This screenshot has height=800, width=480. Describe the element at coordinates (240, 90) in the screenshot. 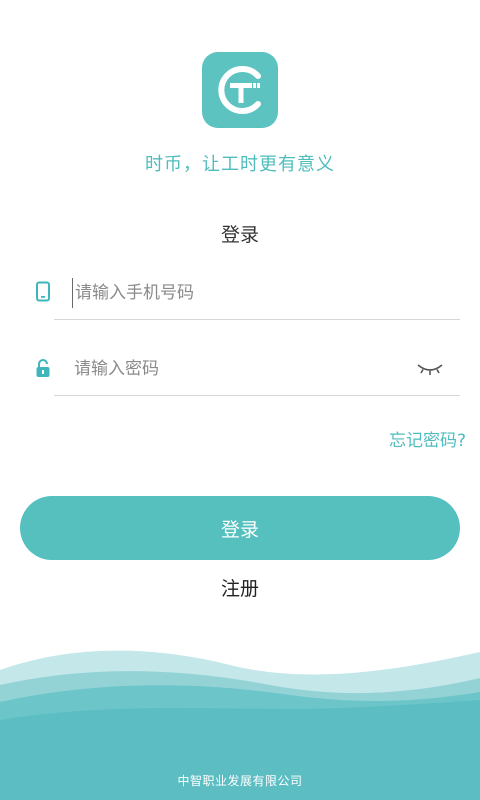

I see `ct-logo-icon` at that location.